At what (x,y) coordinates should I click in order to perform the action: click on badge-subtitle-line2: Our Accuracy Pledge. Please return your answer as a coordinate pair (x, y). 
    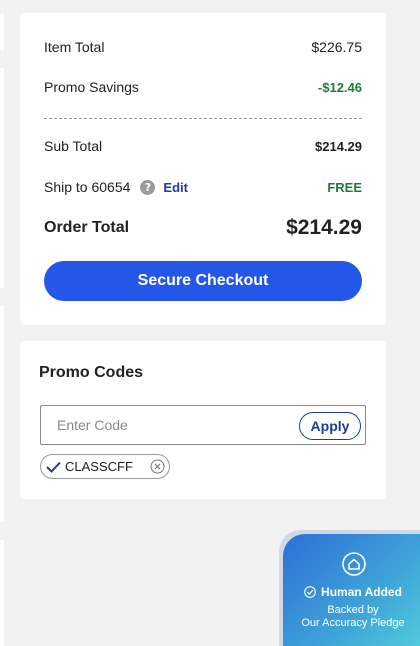
    Looking at the image, I should click on (353, 623).